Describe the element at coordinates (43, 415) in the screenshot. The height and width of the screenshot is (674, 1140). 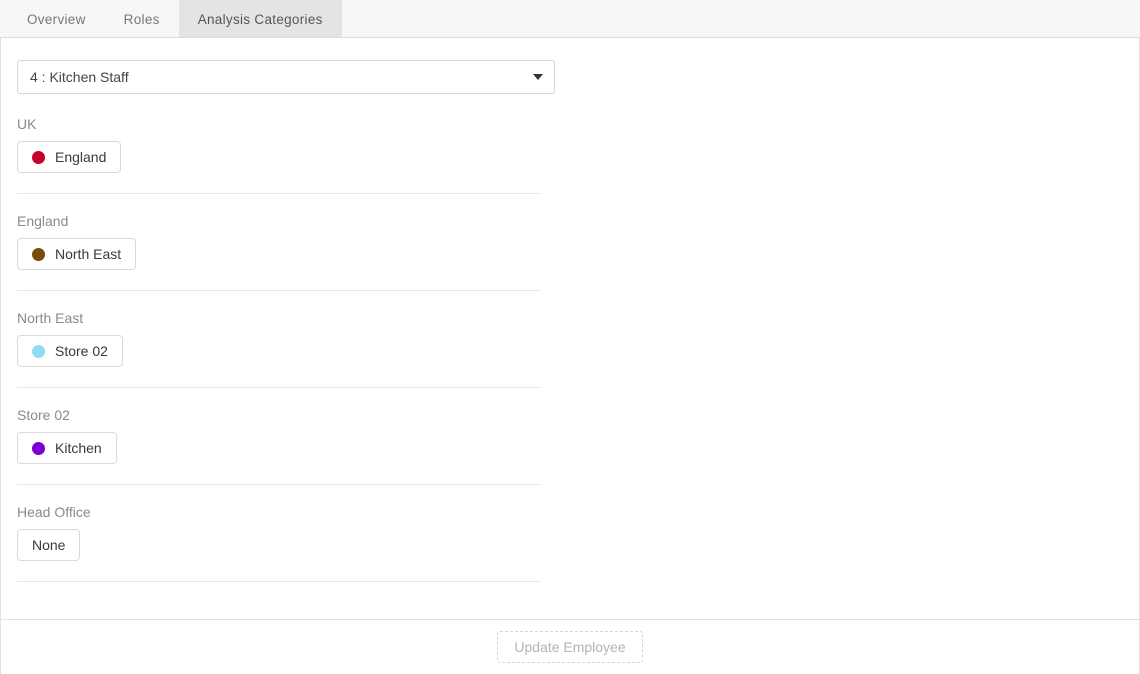
I see `group-label: Store 02` at that location.